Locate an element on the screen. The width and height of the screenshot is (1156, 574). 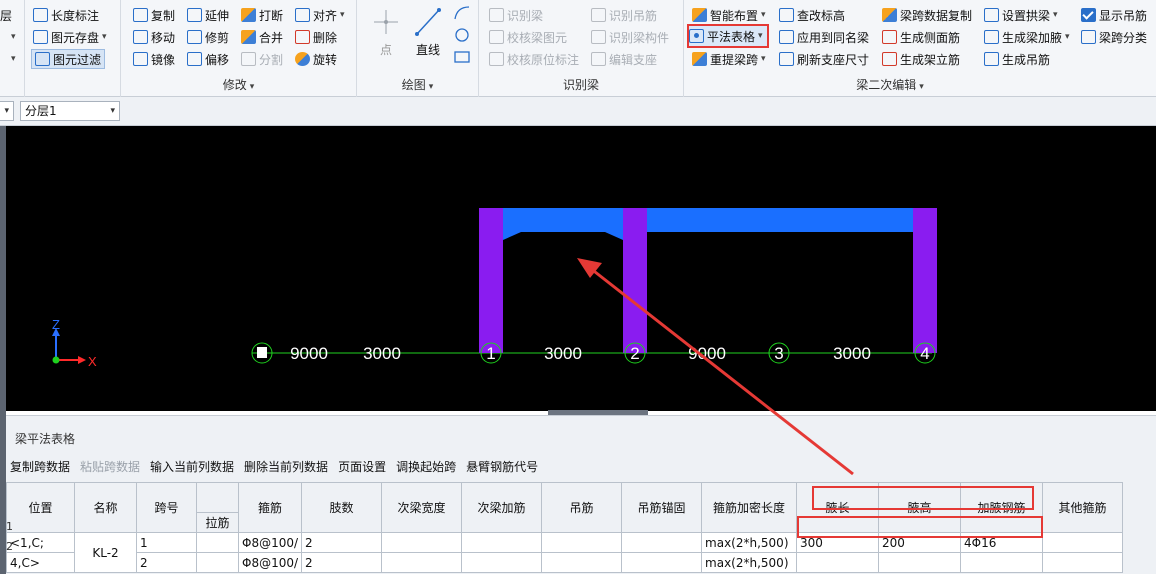
col-header-haunch-rebar: 加腋钢筋 is located at coordinates (1002, 507).